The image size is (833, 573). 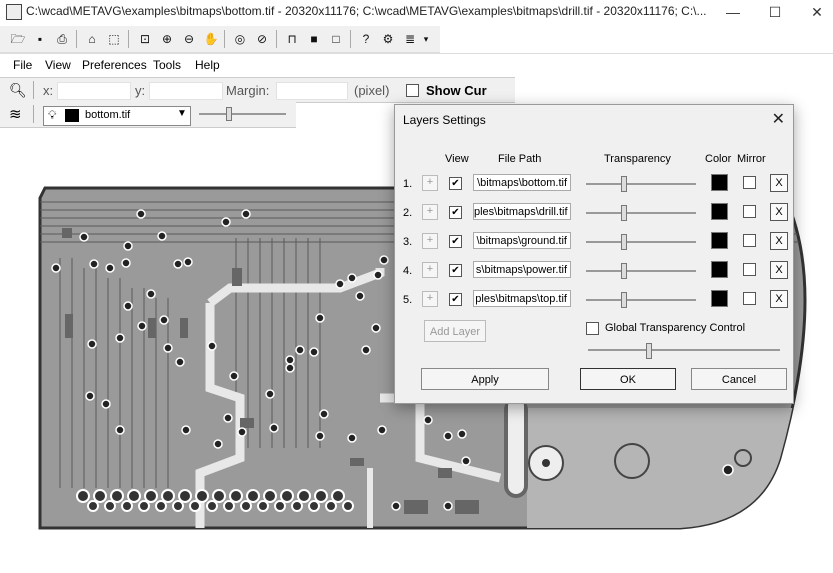 What do you see at coordinates (40, 39) in the screenshot?
I see `save-icon: ▪` at bounding box center [40, 39].